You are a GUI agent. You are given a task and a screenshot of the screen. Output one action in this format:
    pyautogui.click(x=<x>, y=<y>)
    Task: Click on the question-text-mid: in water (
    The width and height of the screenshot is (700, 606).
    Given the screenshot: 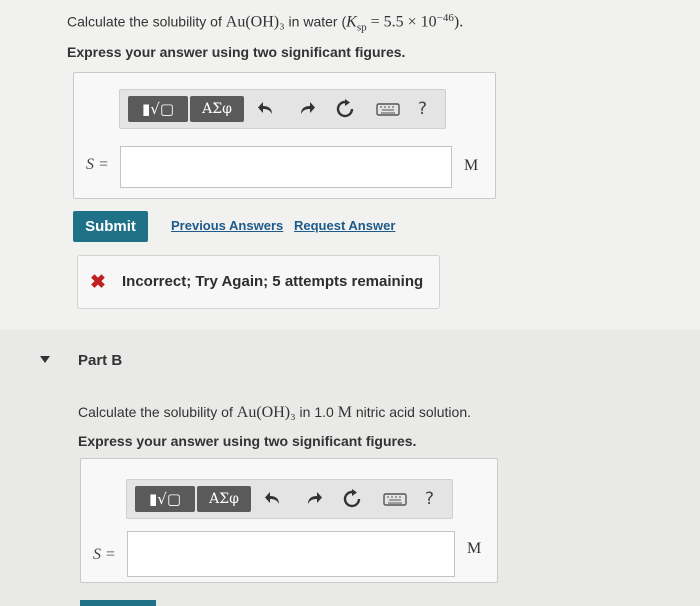 What is the action you would take?
    pyautogui.click(x=315, y=21)
    